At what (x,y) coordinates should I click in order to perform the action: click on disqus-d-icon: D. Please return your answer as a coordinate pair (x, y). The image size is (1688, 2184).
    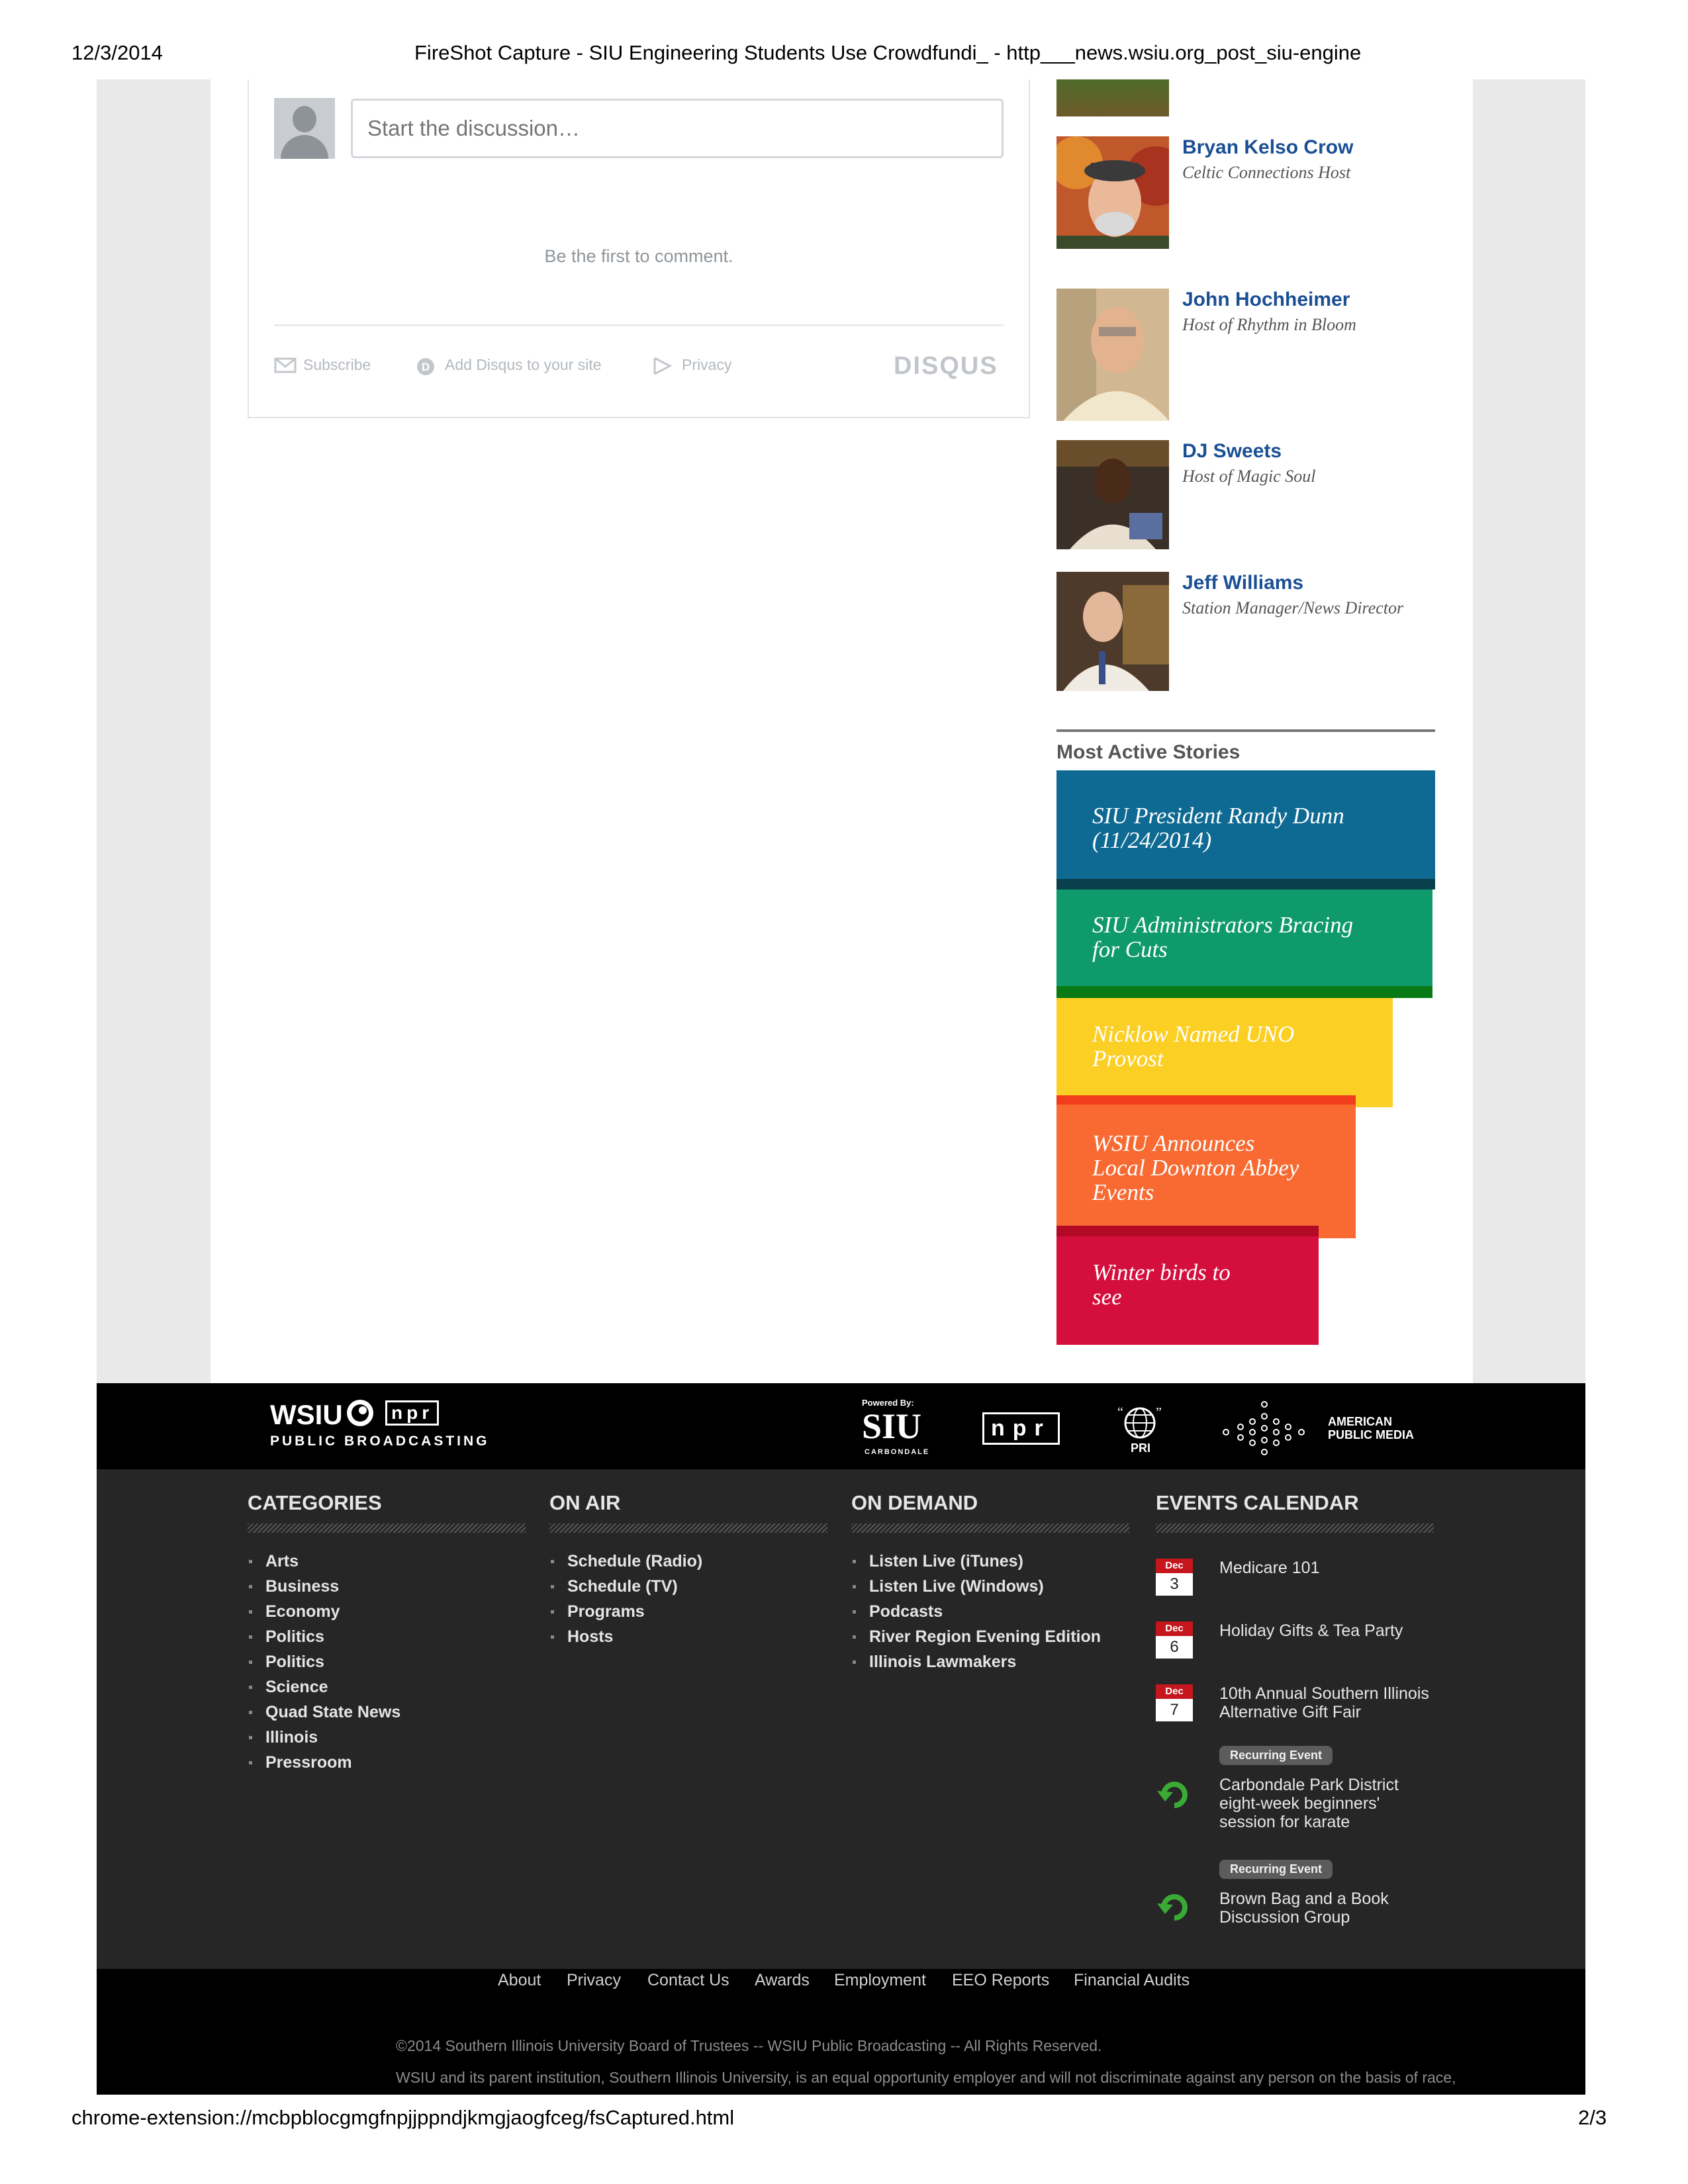
    Looking at the image, I should click on (427, 366).